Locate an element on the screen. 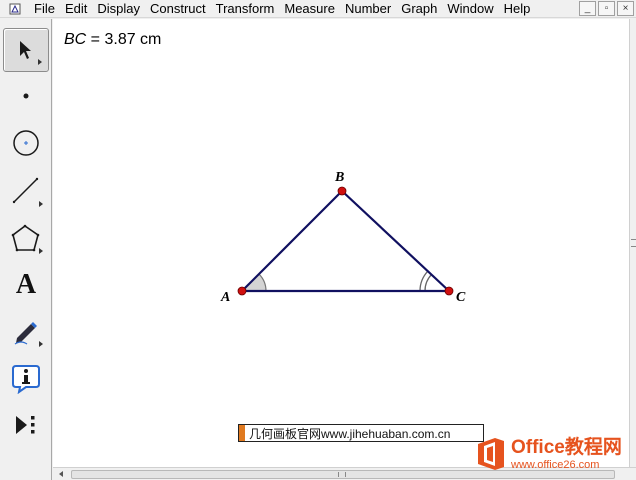 This screenshot has height=480, width=636. straightedge-tool is located at coordinates (26, 191).